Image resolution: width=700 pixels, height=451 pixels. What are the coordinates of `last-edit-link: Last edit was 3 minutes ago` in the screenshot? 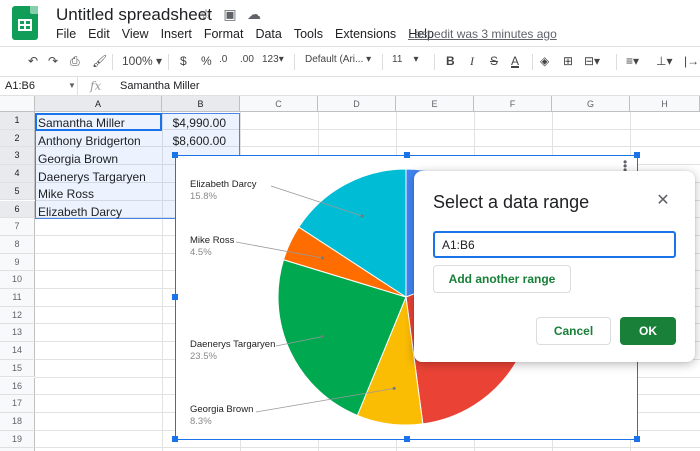 It's located at (482, 34).